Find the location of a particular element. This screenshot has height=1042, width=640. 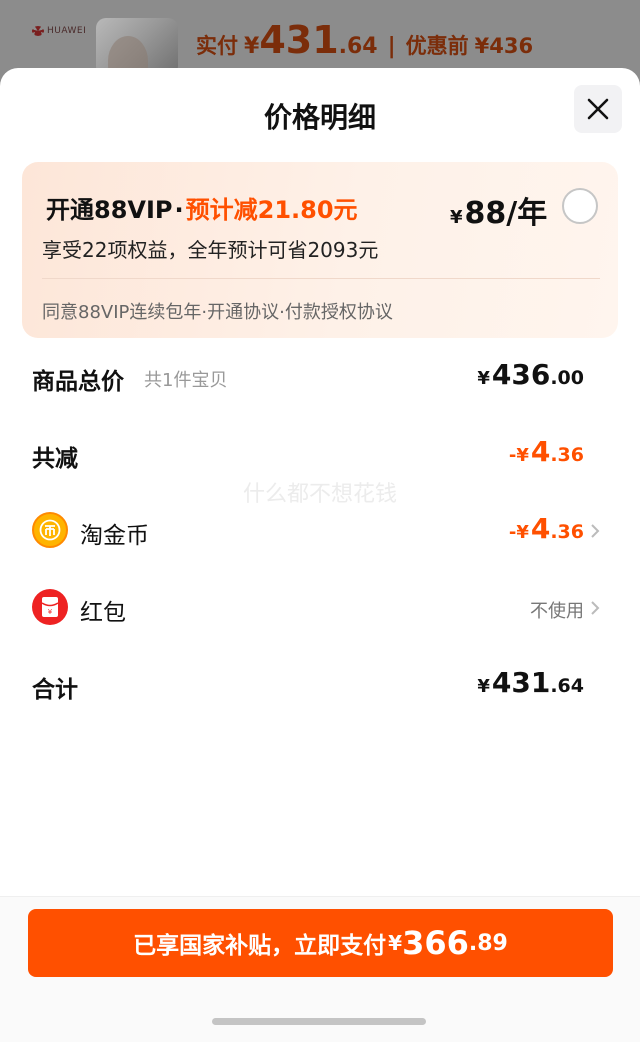

goods-count: 共1件宝贝 is located at coordinates (186, 380).